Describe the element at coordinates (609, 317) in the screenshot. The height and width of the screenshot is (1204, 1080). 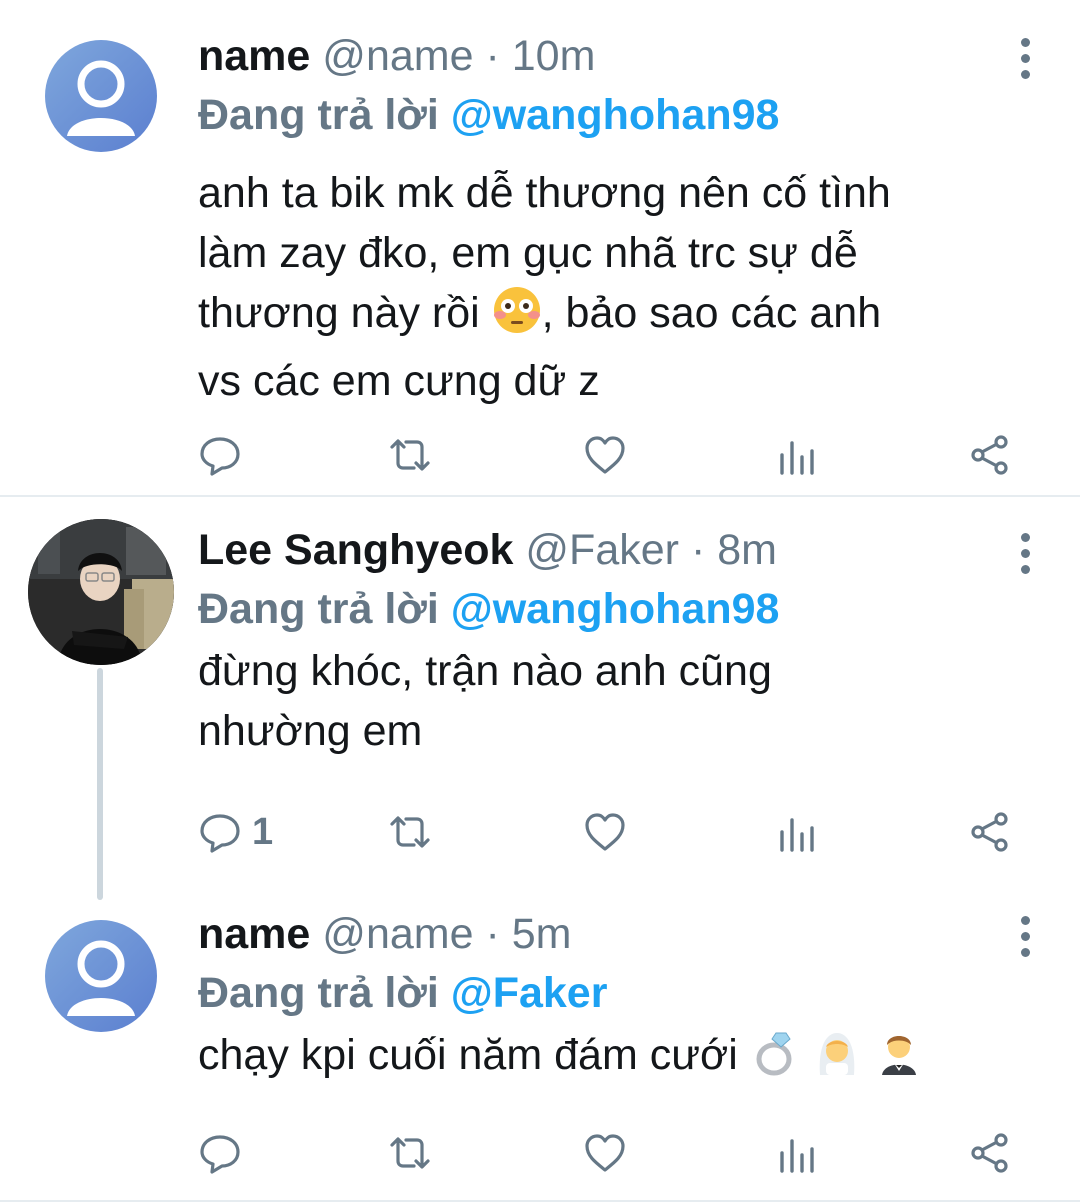
I see `tweet-text-line: thương này rồi , bảo sao các anh` at that location.